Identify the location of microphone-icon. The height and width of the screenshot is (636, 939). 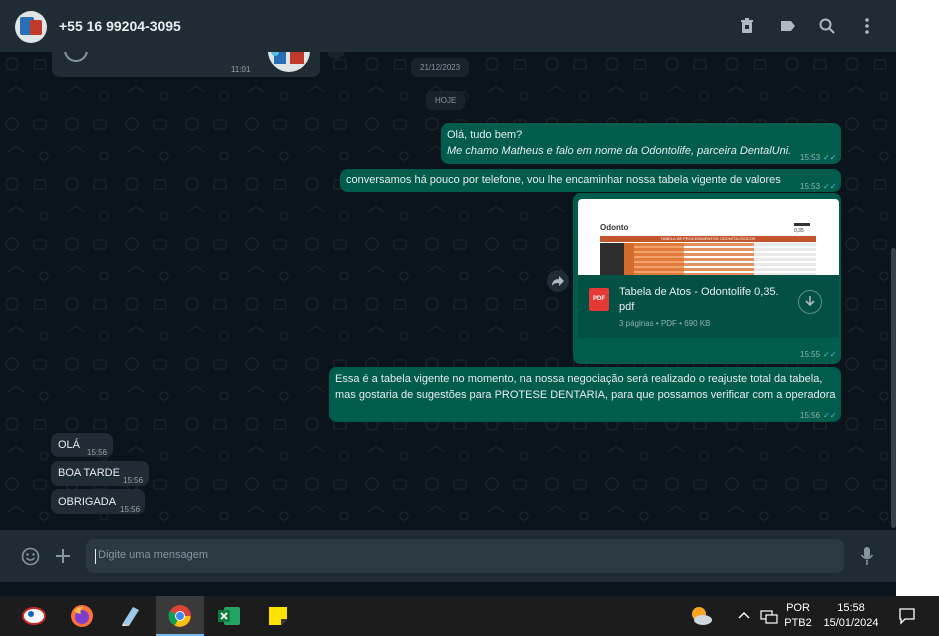
(867, 556).